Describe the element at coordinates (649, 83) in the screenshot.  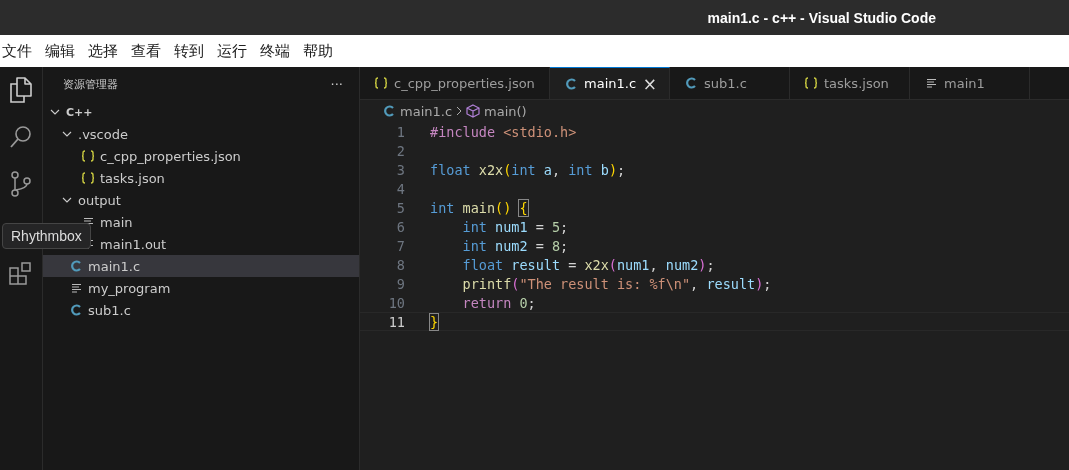
I see `close-button: ×` at that location.